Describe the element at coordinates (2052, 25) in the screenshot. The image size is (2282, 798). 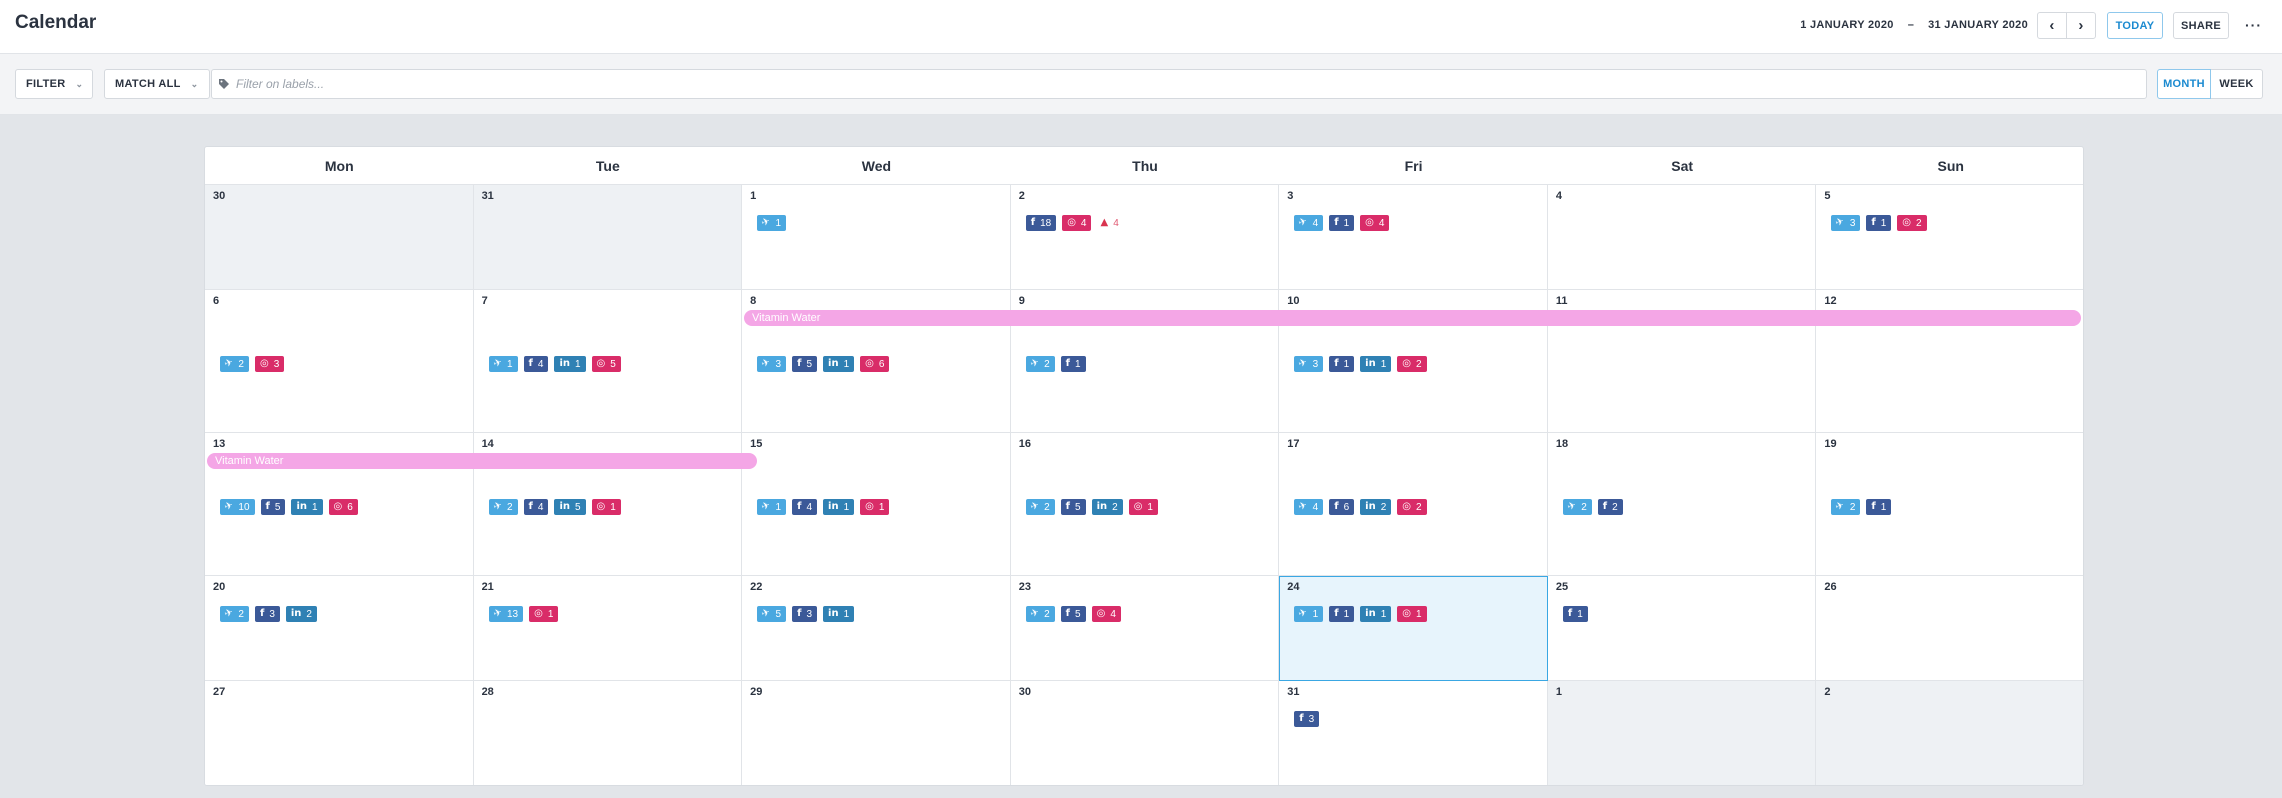
I see `prev-month-button: ‹` at that location.